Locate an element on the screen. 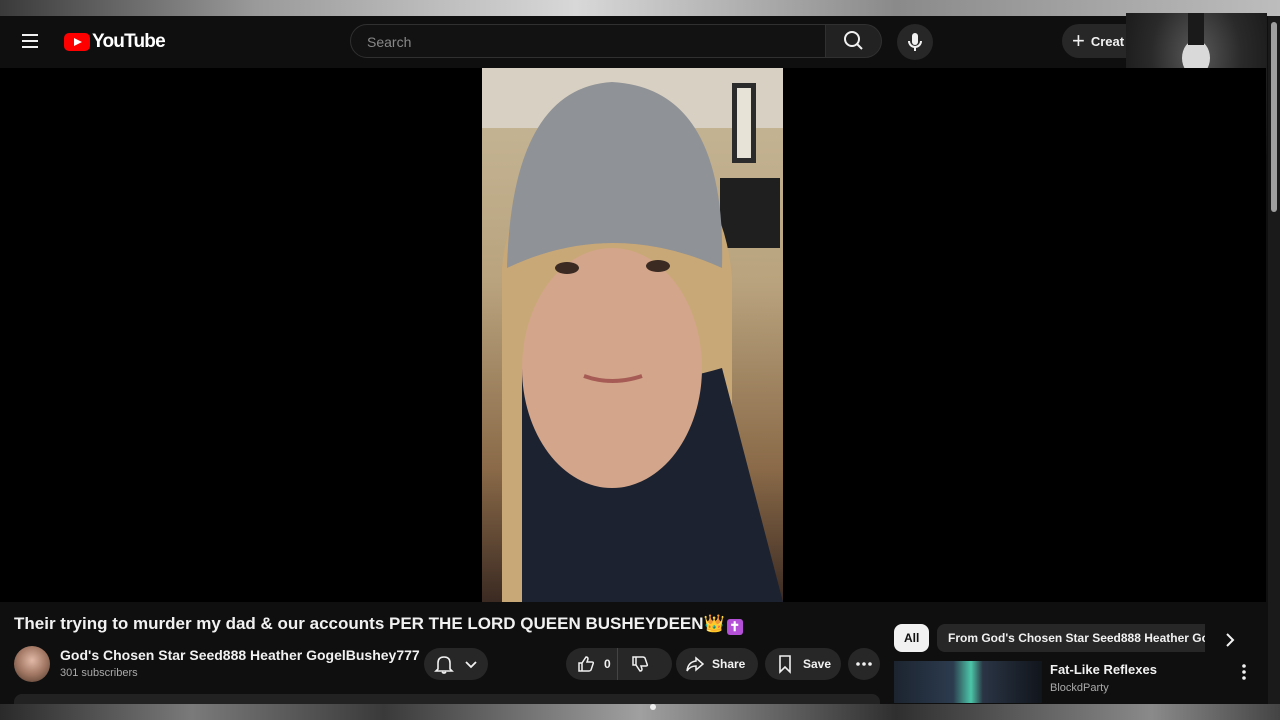  background-dot is located at coordinates (653, 707).